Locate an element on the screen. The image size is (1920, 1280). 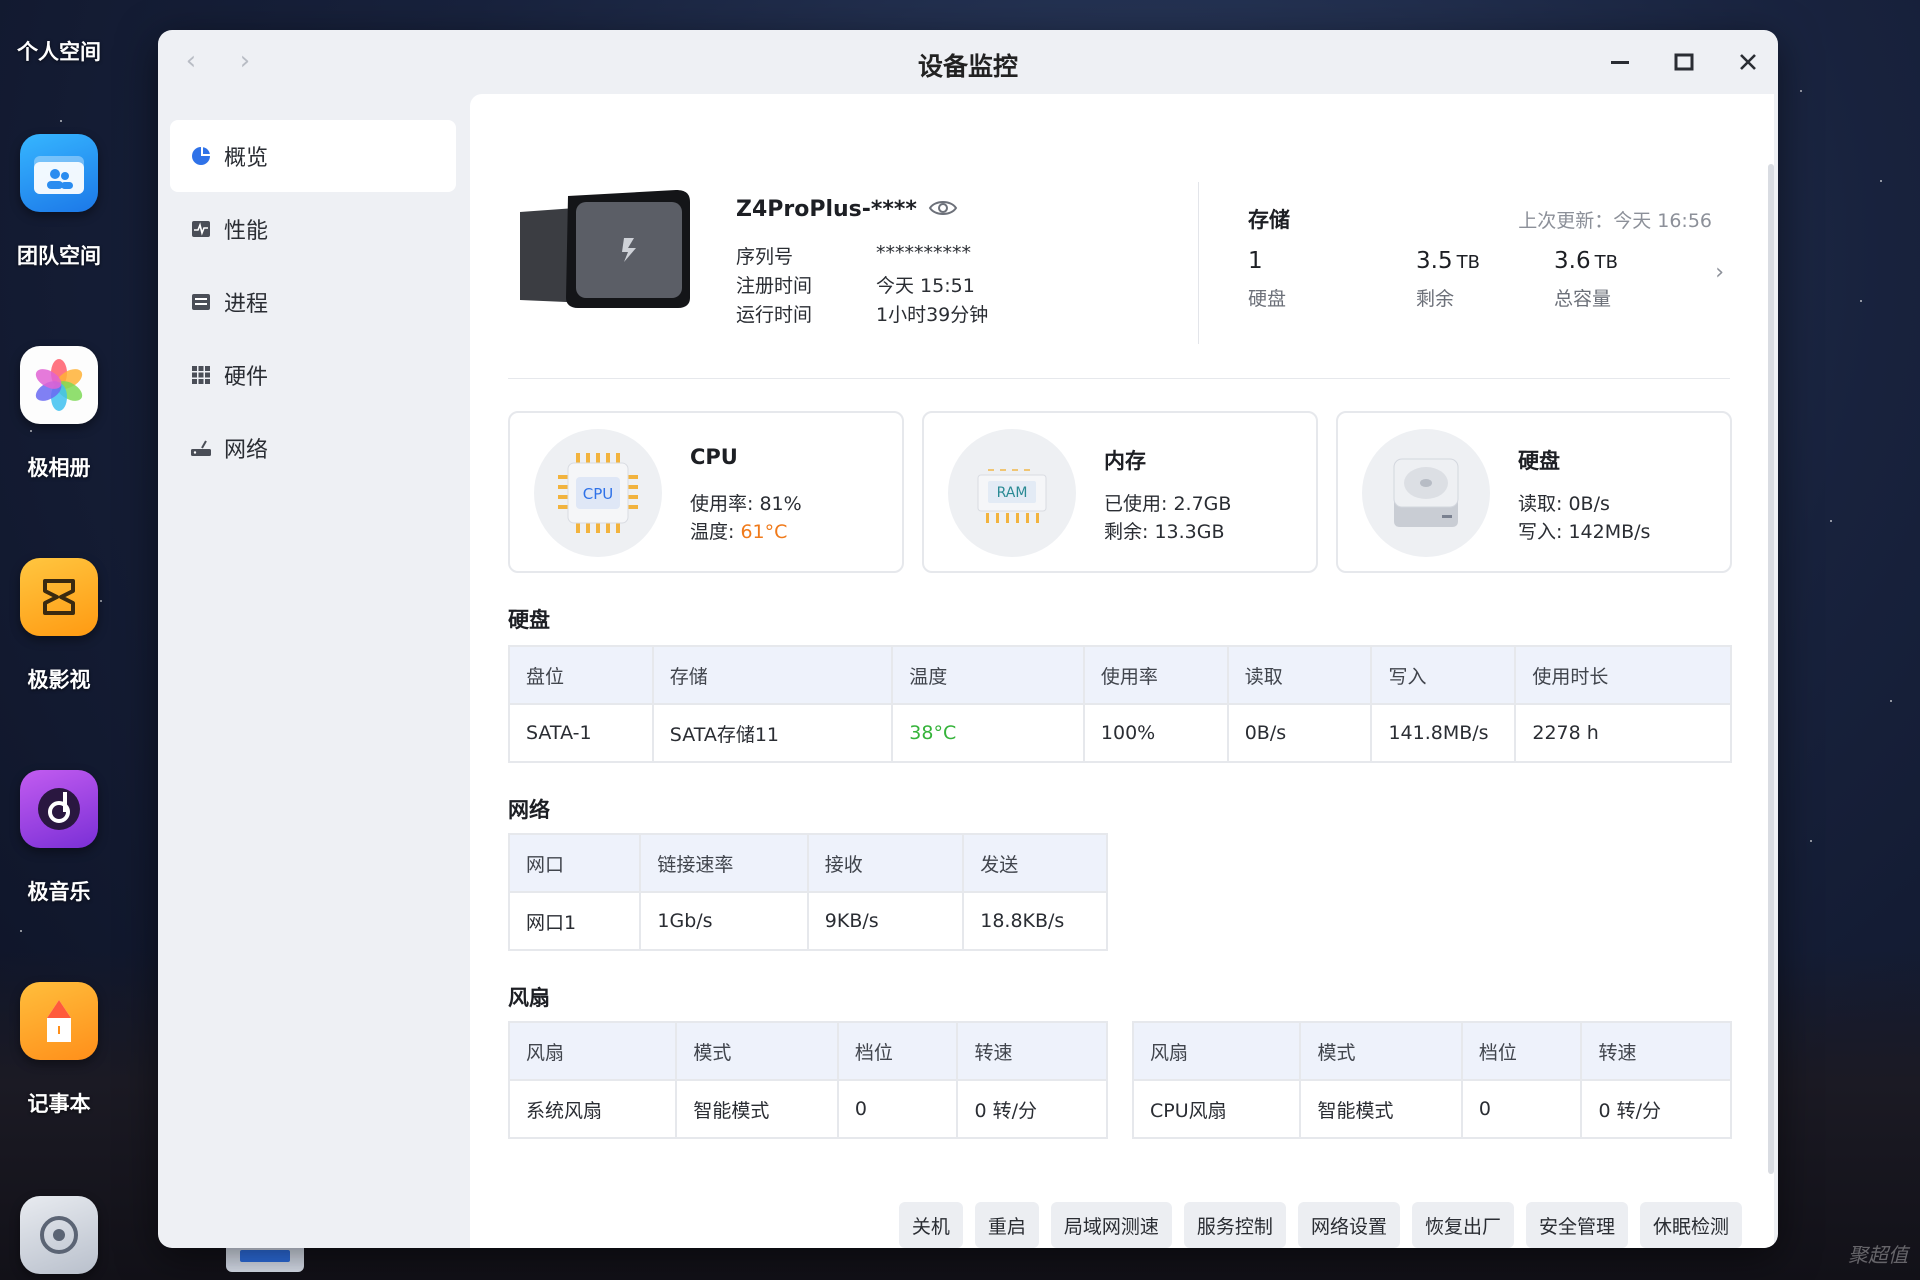
memory-used: 已使用: 2.7GB is located at coordinates (1168, 504).